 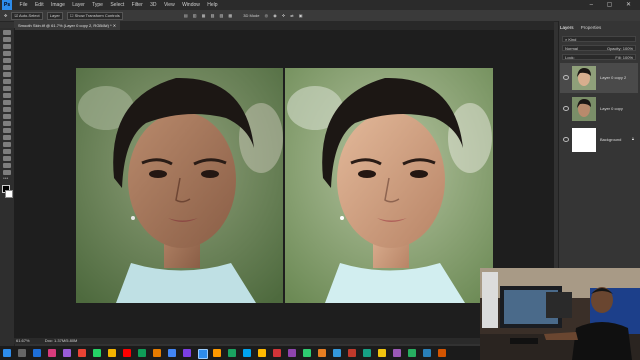 What do you see at coordinates (560, 314) in the screenshot?
I see `webcam-overlay` at bounding box center [560, 314].